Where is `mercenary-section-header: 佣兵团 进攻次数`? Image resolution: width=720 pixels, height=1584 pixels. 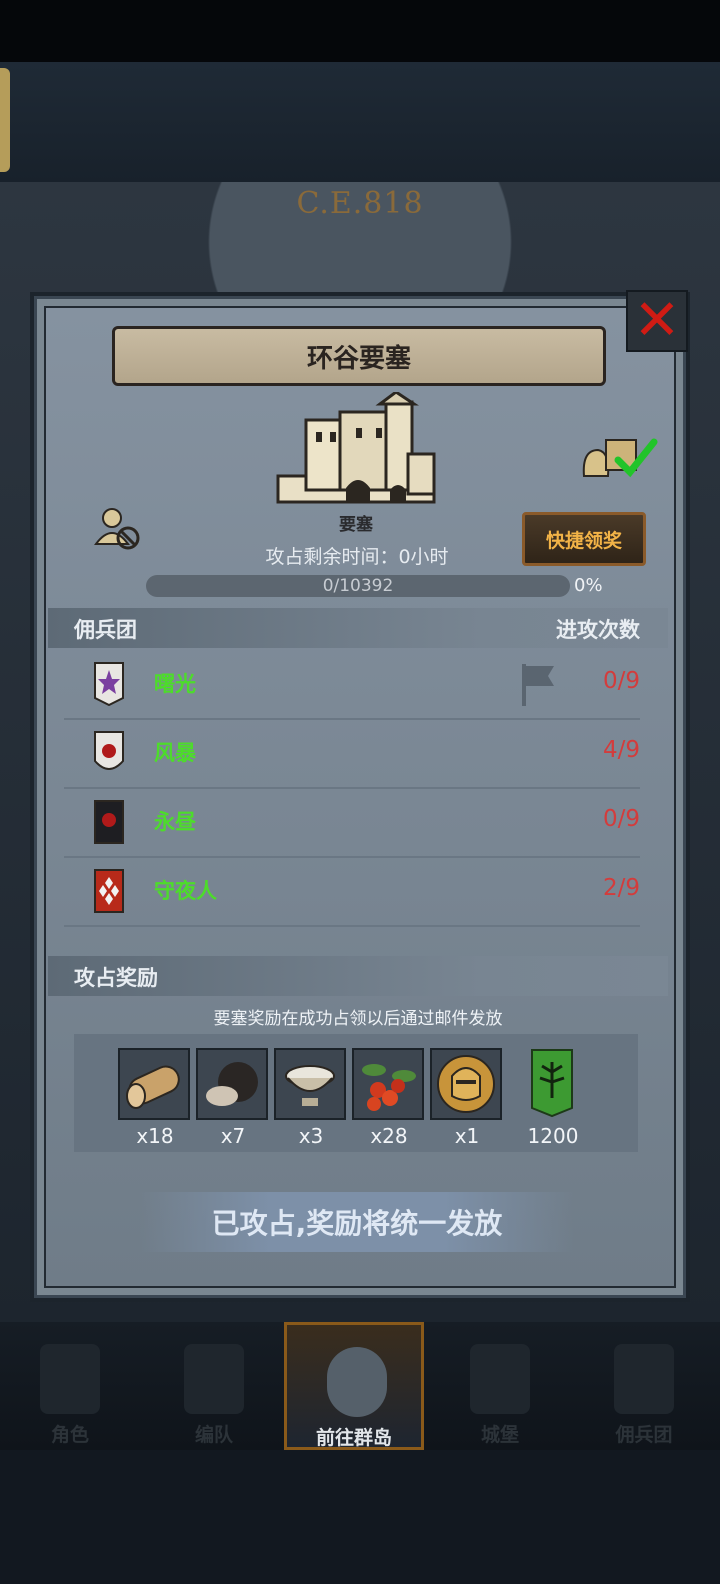
mercenary-section-header: 佣兵团 进攻次数 is located at coordinates (358, 628).